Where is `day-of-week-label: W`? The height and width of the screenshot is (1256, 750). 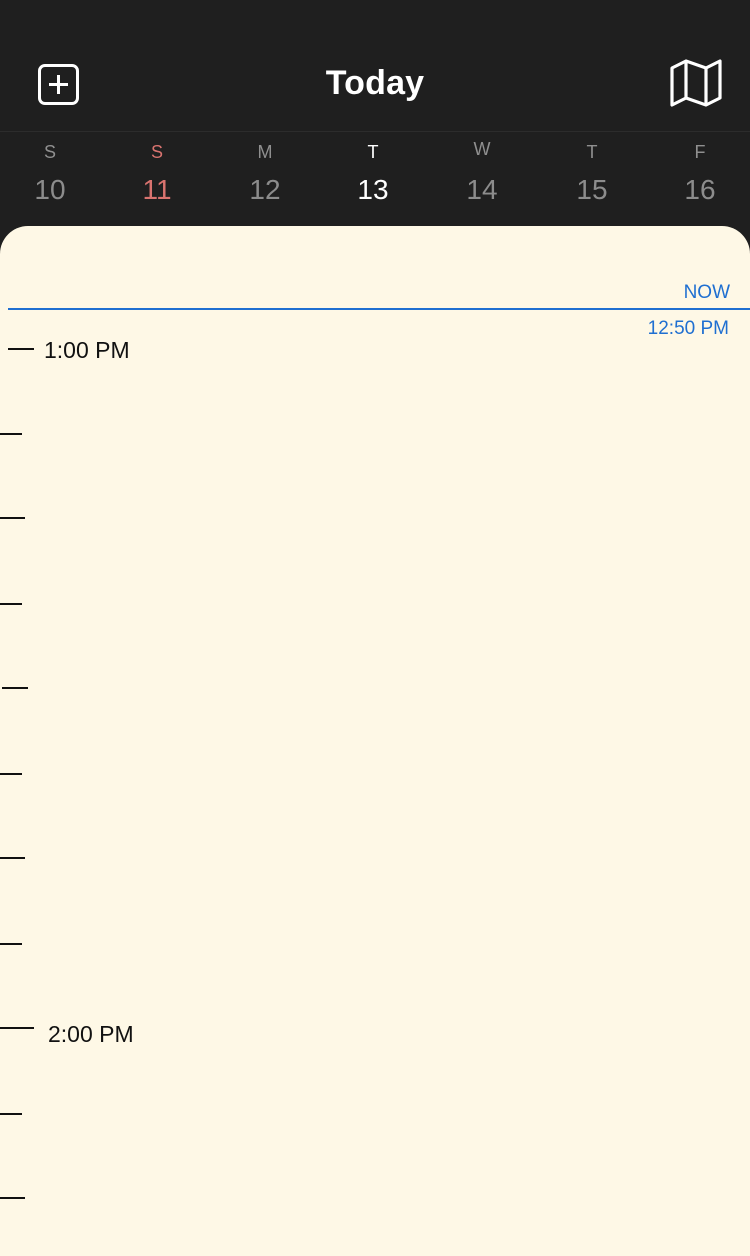 day-of-week-label: W is located at coordinates (482, 149).